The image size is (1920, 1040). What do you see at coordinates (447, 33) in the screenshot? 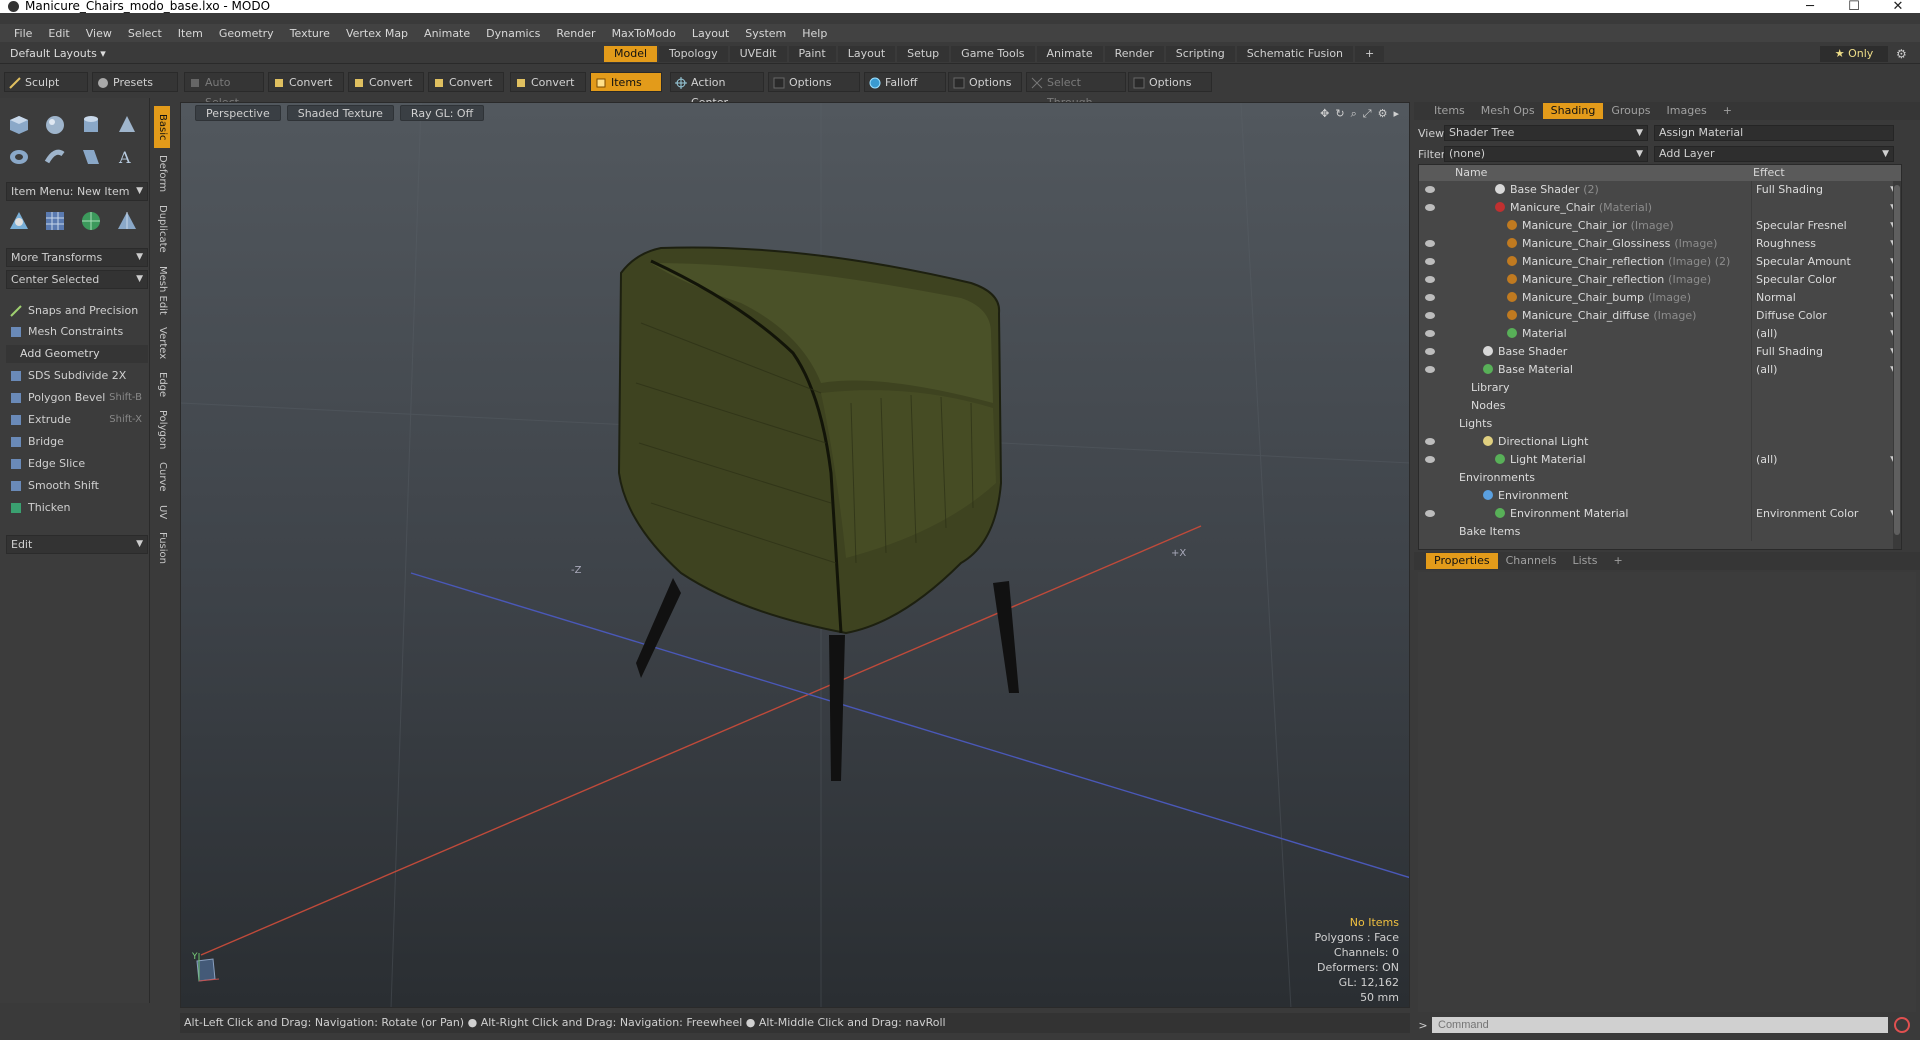
I see `menu-animate: Animate` at bounding box center [447, 33].